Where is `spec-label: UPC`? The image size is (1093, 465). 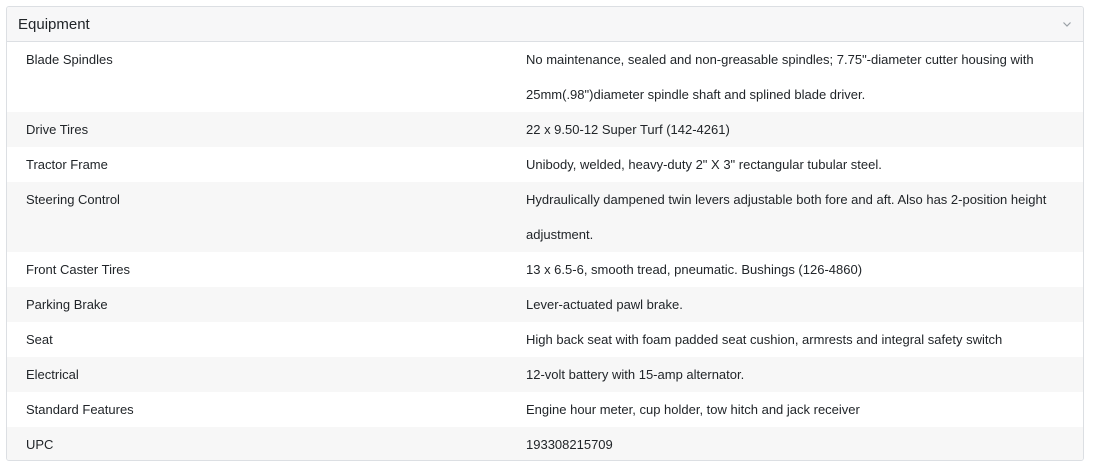 spec-label: UPC is located at coordinates (40, 444).